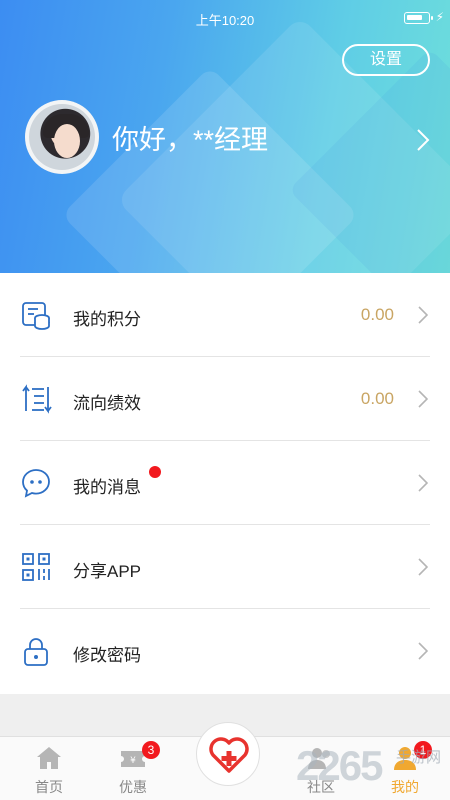  Describe the element at coordinates (107, 319) in the screenshot. I see `menu-item-label: 我的积分` at that location.